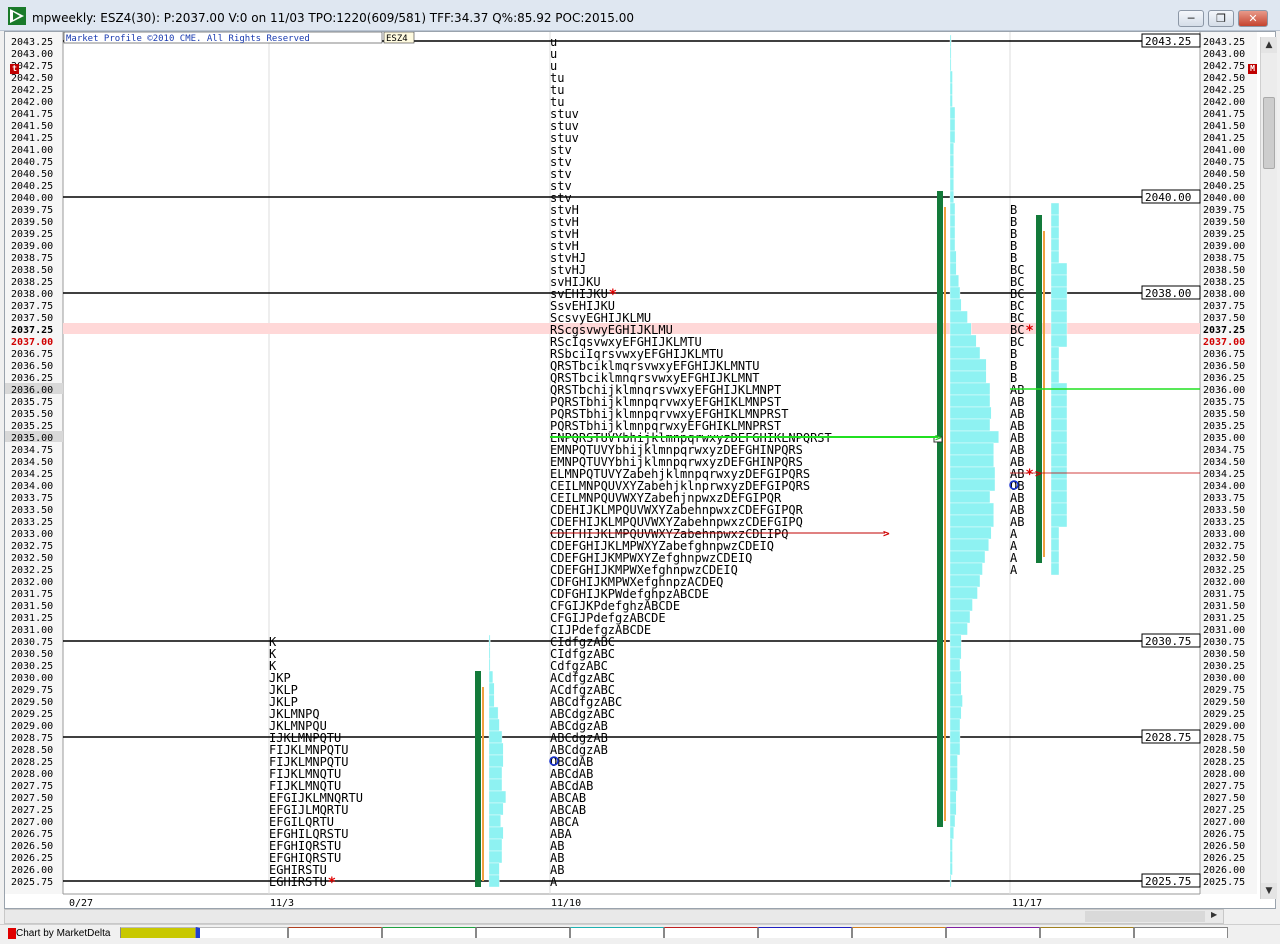 The width and height of the screenshot is (1280, 944). I want to click on right-price-label: 2032.00, so click(1224, 582).